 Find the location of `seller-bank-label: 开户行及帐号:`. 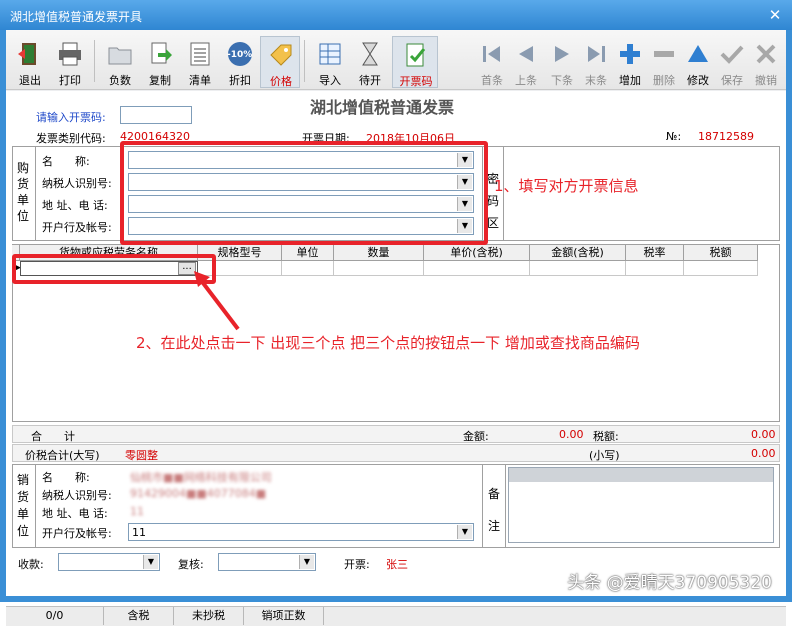

seller-bank-label: 开户行及帐号: is located at coordinates (77, 533).